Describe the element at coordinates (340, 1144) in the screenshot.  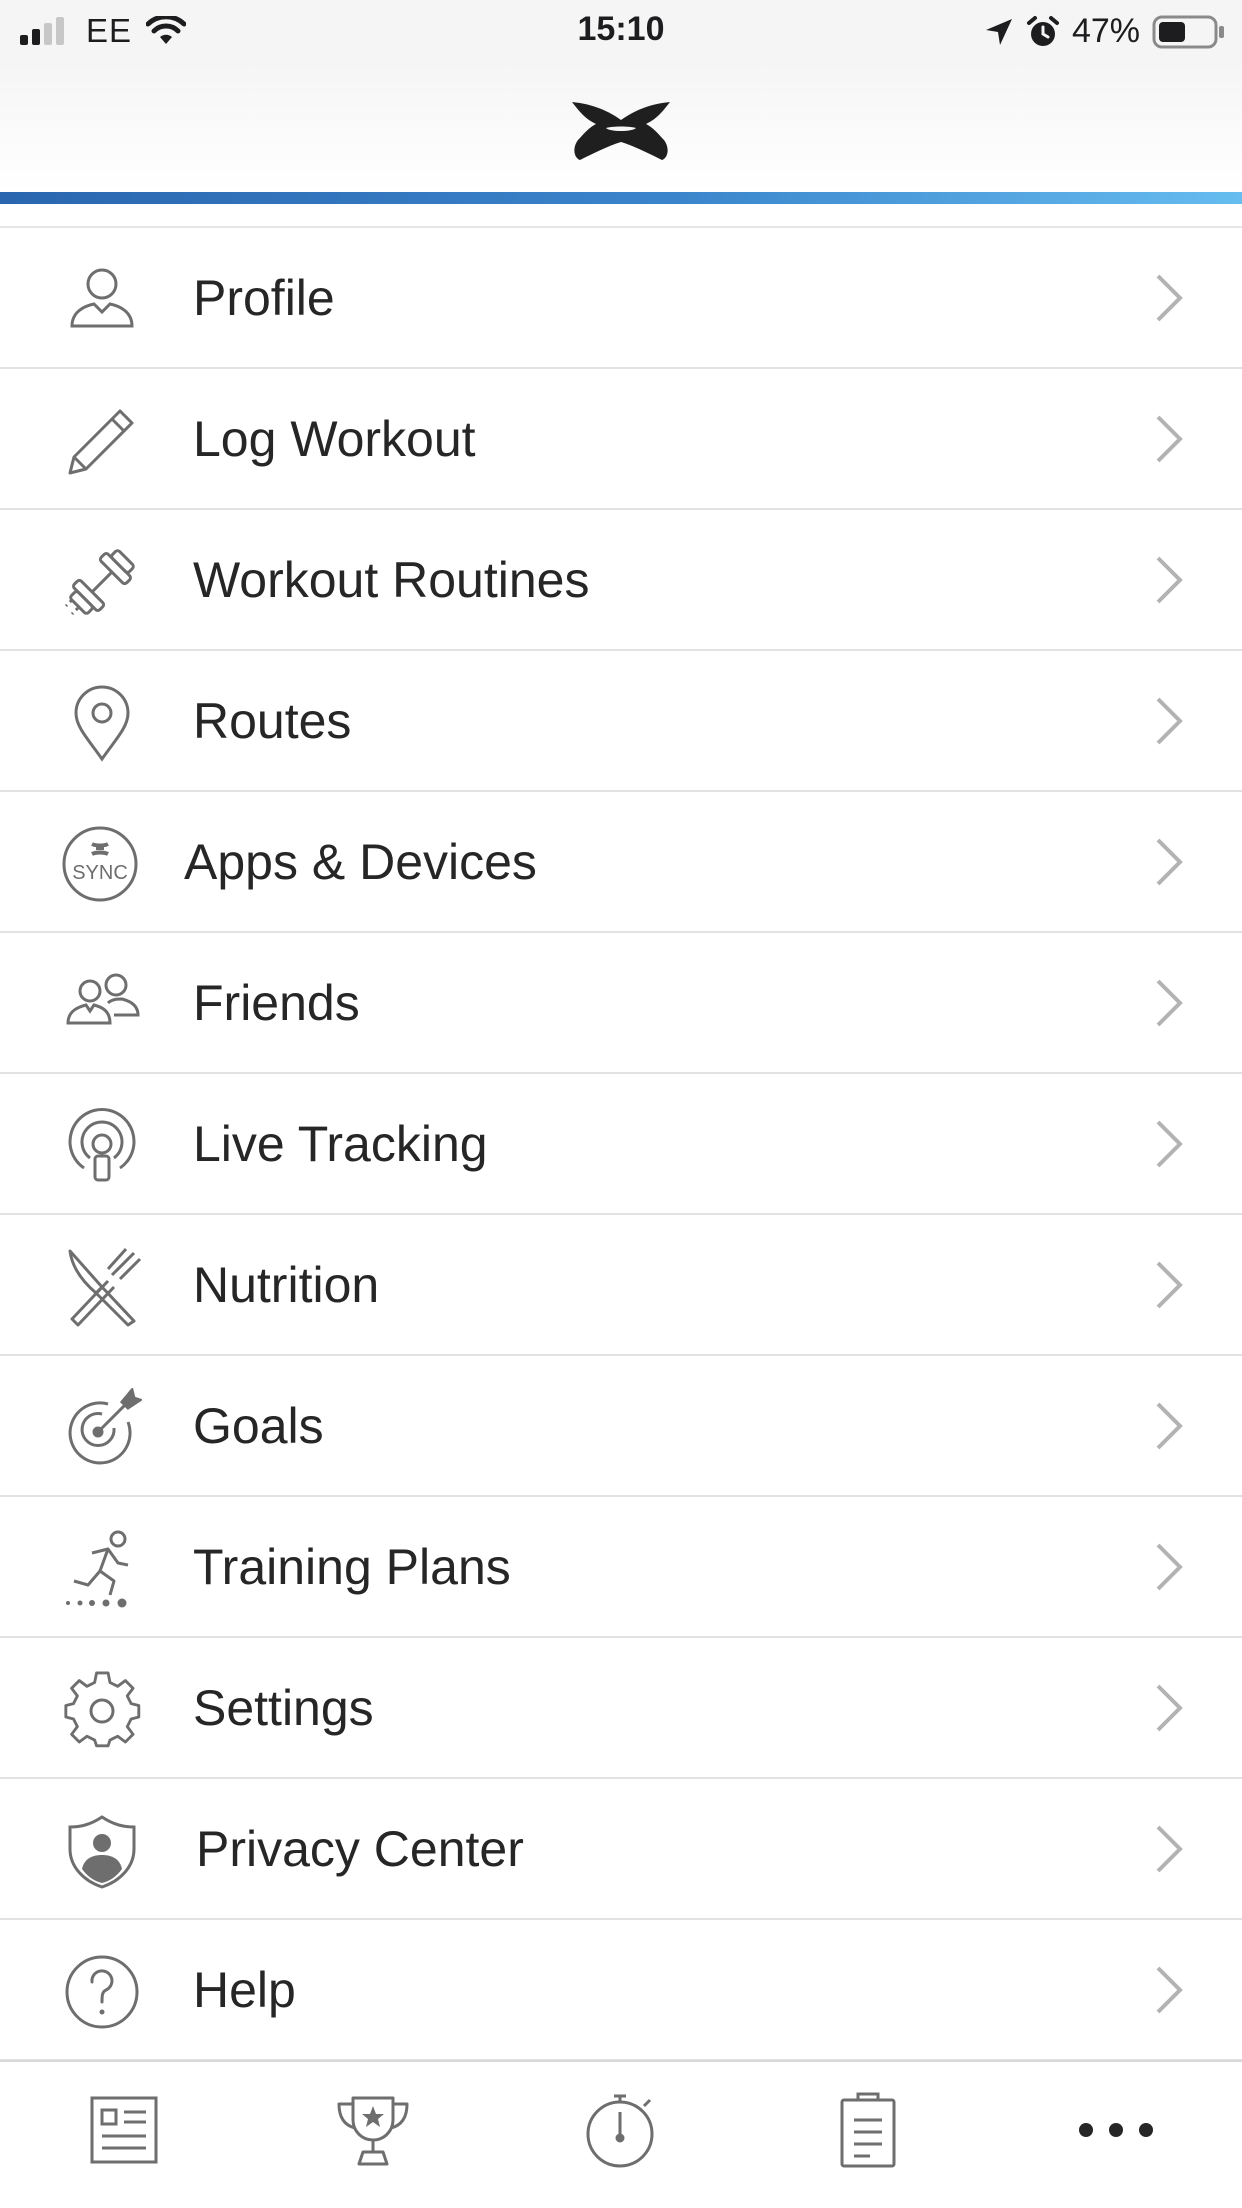
I see `menu-item-label: Live Tracking` at that location.